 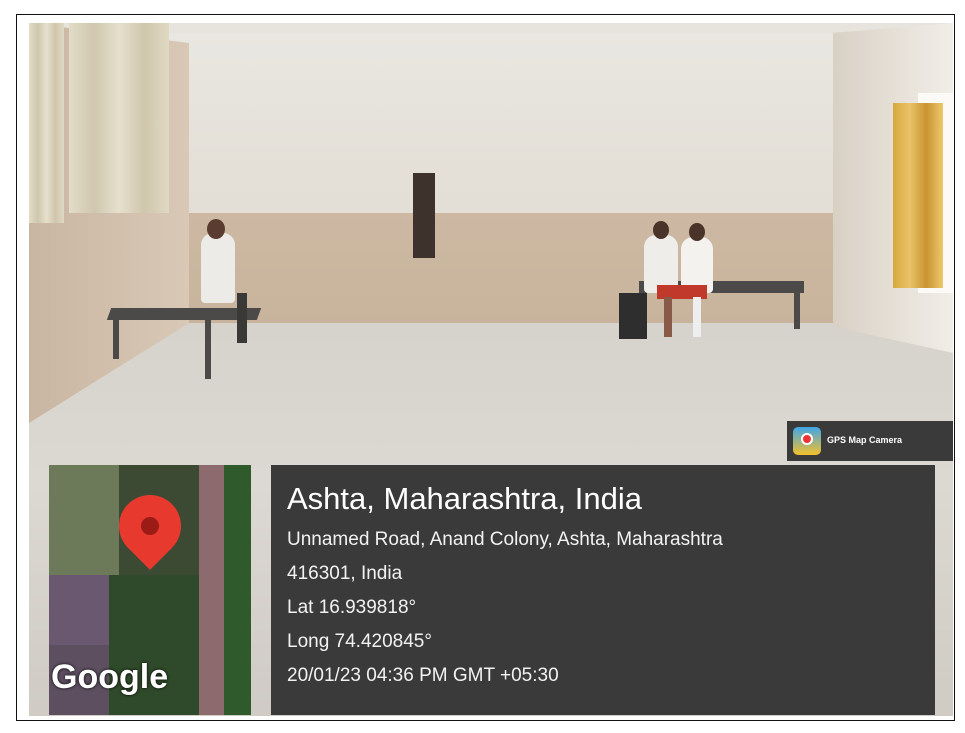 I want to click on gps-map-camera-badge: GPS Map Camera, so click(x=870, y=441).